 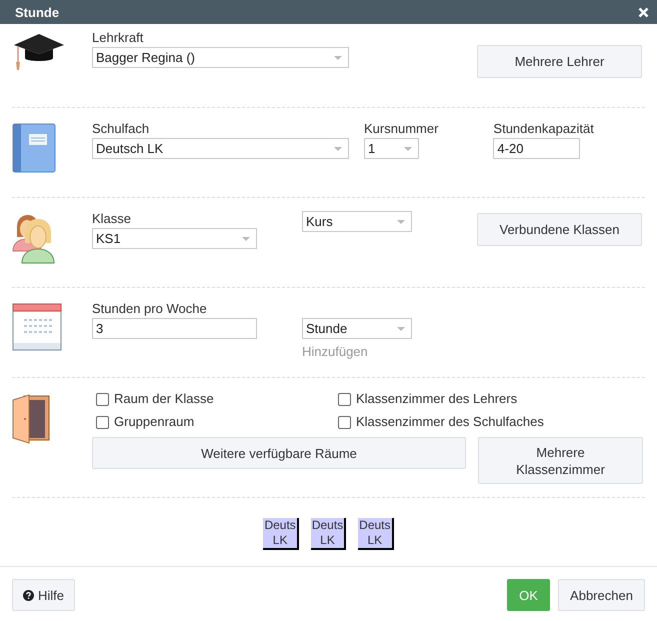 I want to click on field-label: Lehrkraft, so click(x=118, y=38).